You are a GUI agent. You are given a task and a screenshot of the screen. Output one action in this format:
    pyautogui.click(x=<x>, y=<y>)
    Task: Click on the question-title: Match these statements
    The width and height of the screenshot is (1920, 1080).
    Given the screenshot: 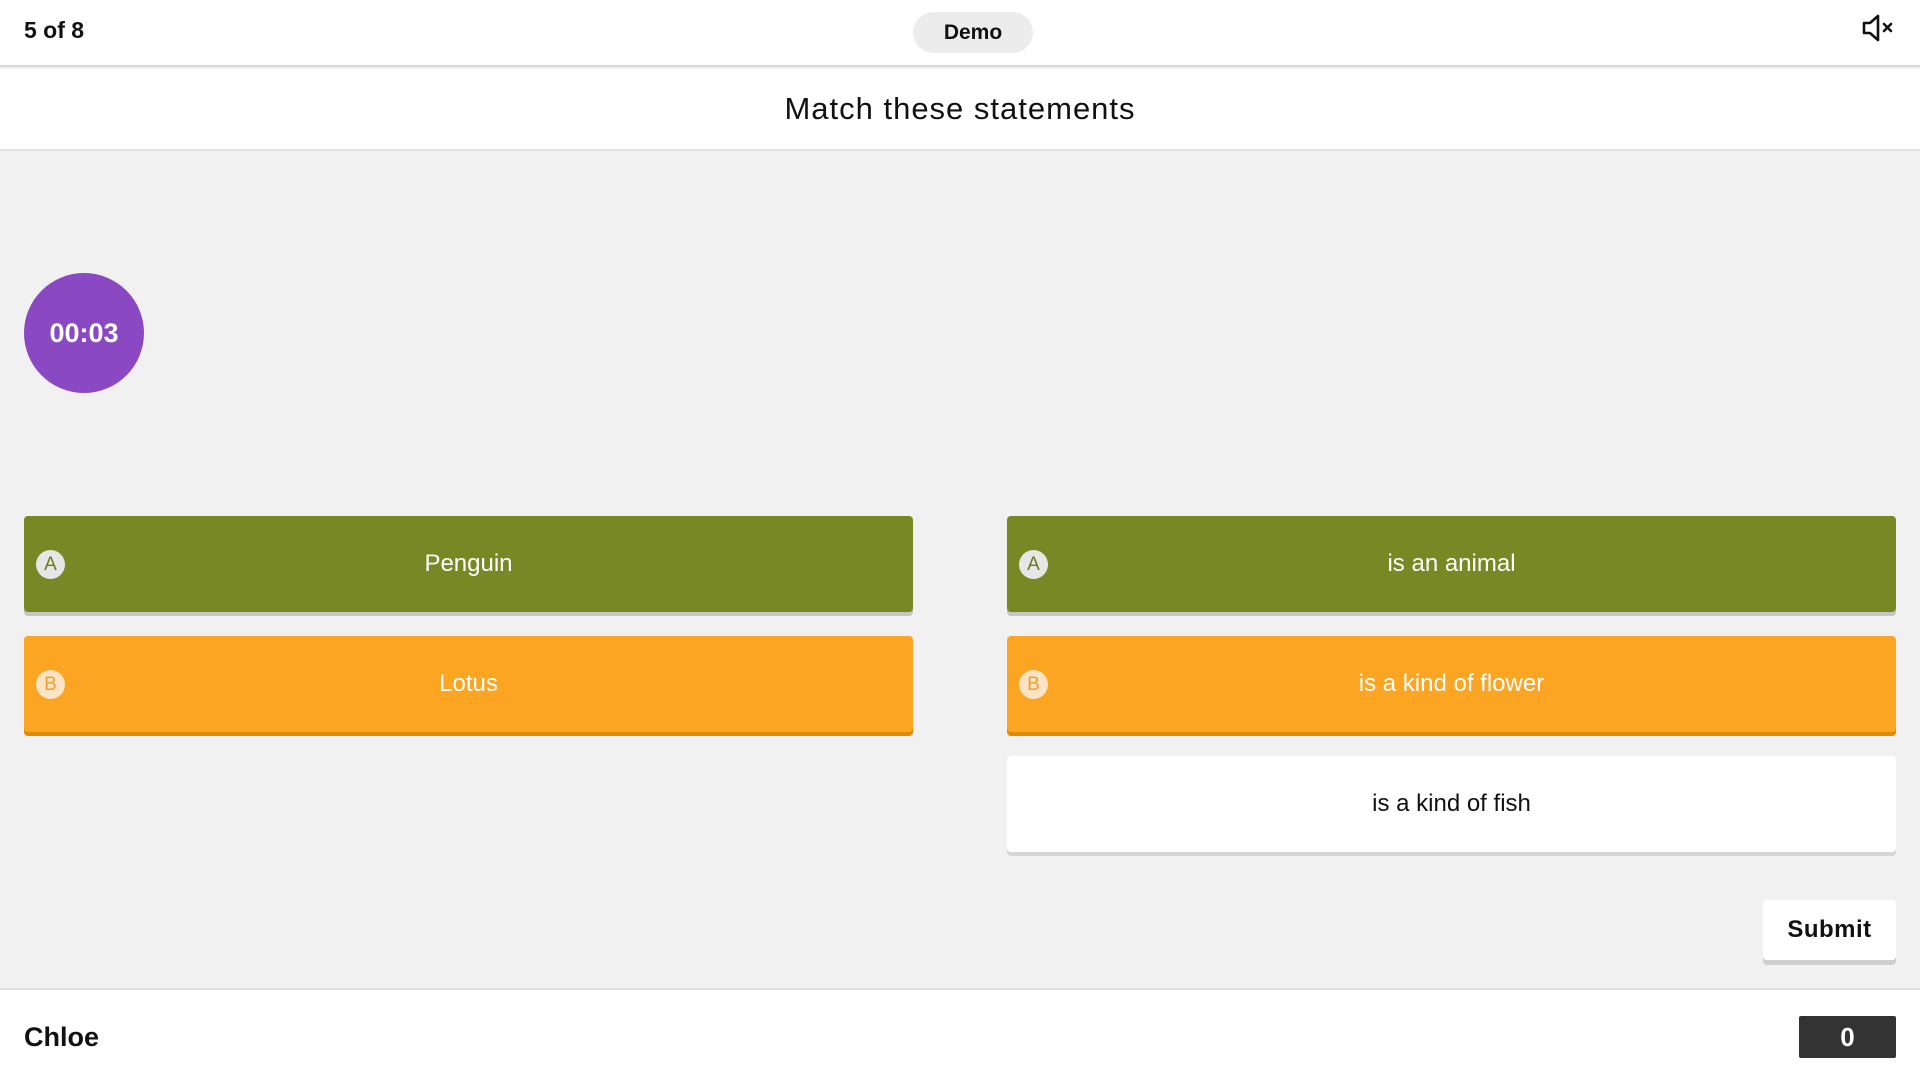 What is the action you would take?
    pyautogui.click(x=960, y=108)
    